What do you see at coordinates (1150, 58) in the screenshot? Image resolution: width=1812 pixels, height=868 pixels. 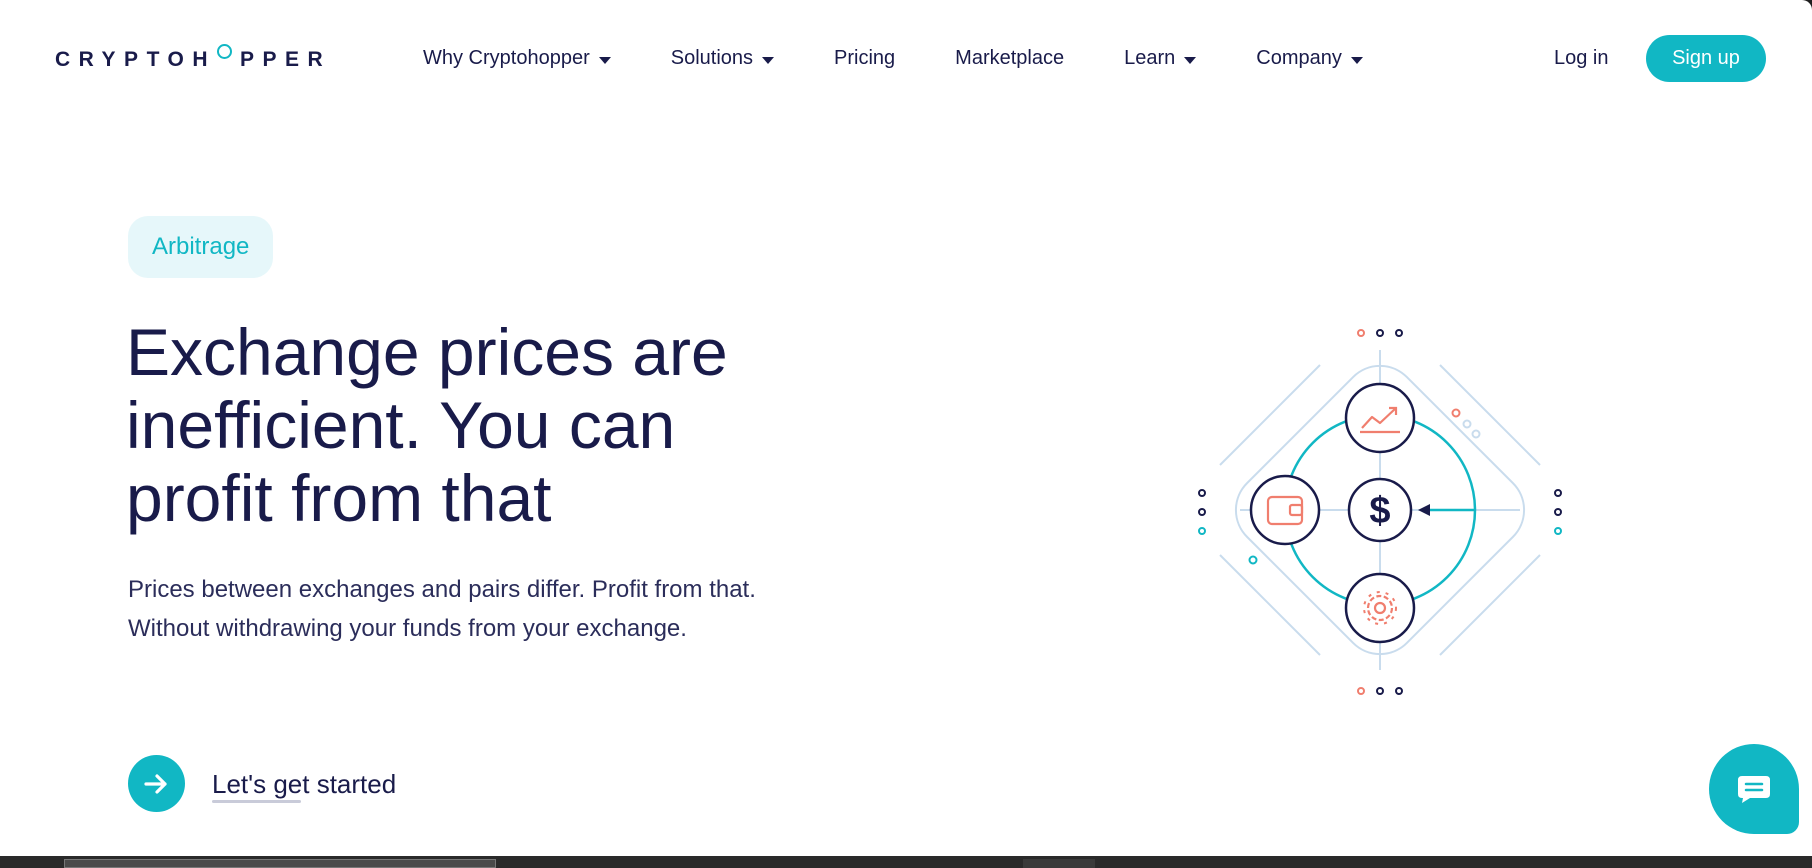 I see `nav-item-label: Learn` at bounding box center [1150, 58].